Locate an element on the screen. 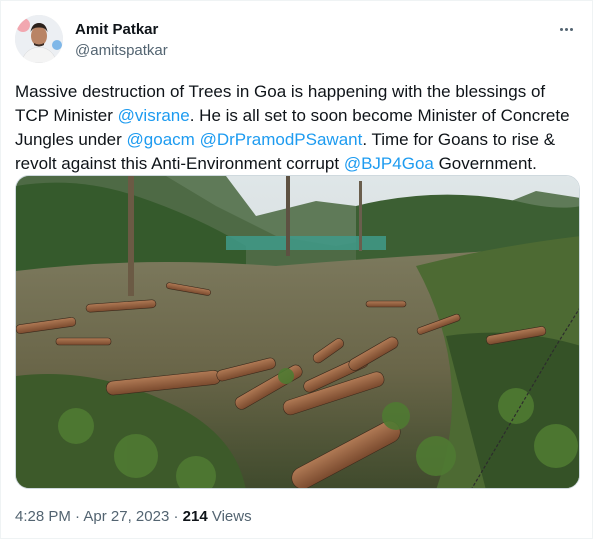  avatar-image is located at coordinates (39, 39).